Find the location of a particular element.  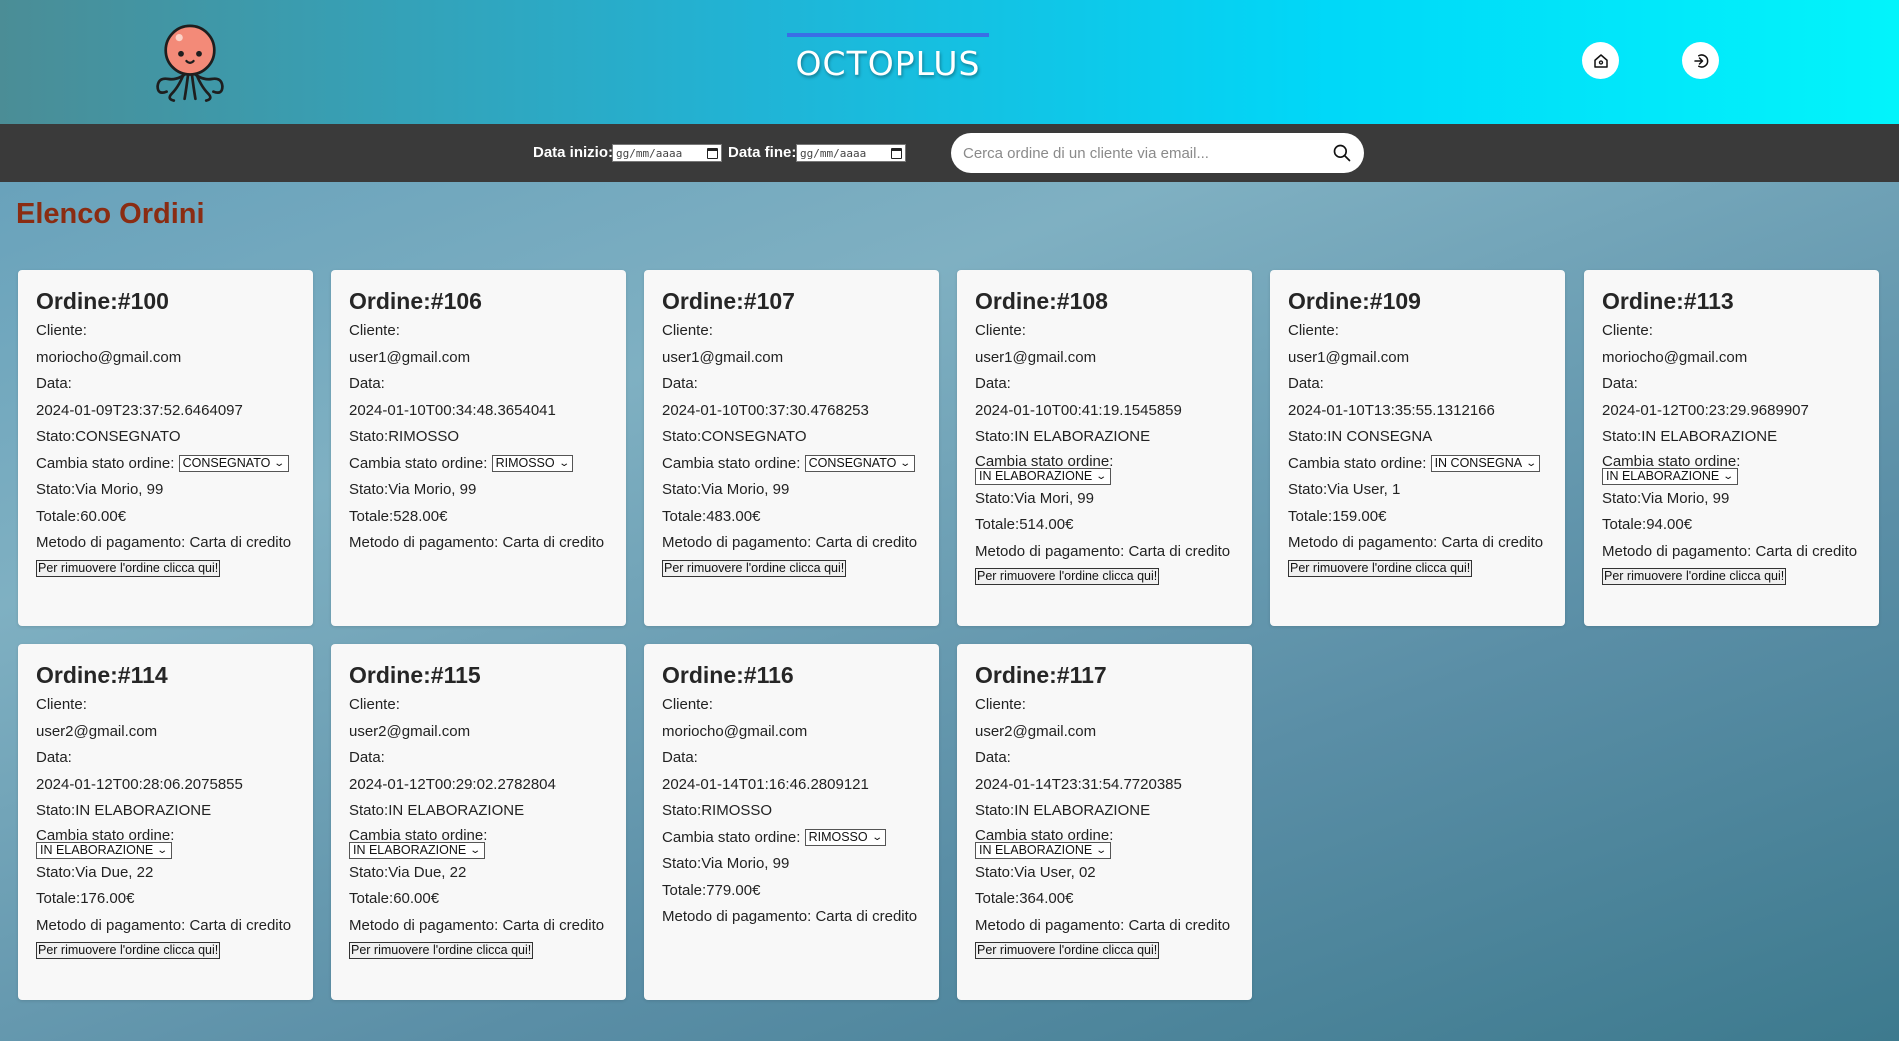

order-address: Stato:Via User, 02 is located at coordinates (1035, 872).